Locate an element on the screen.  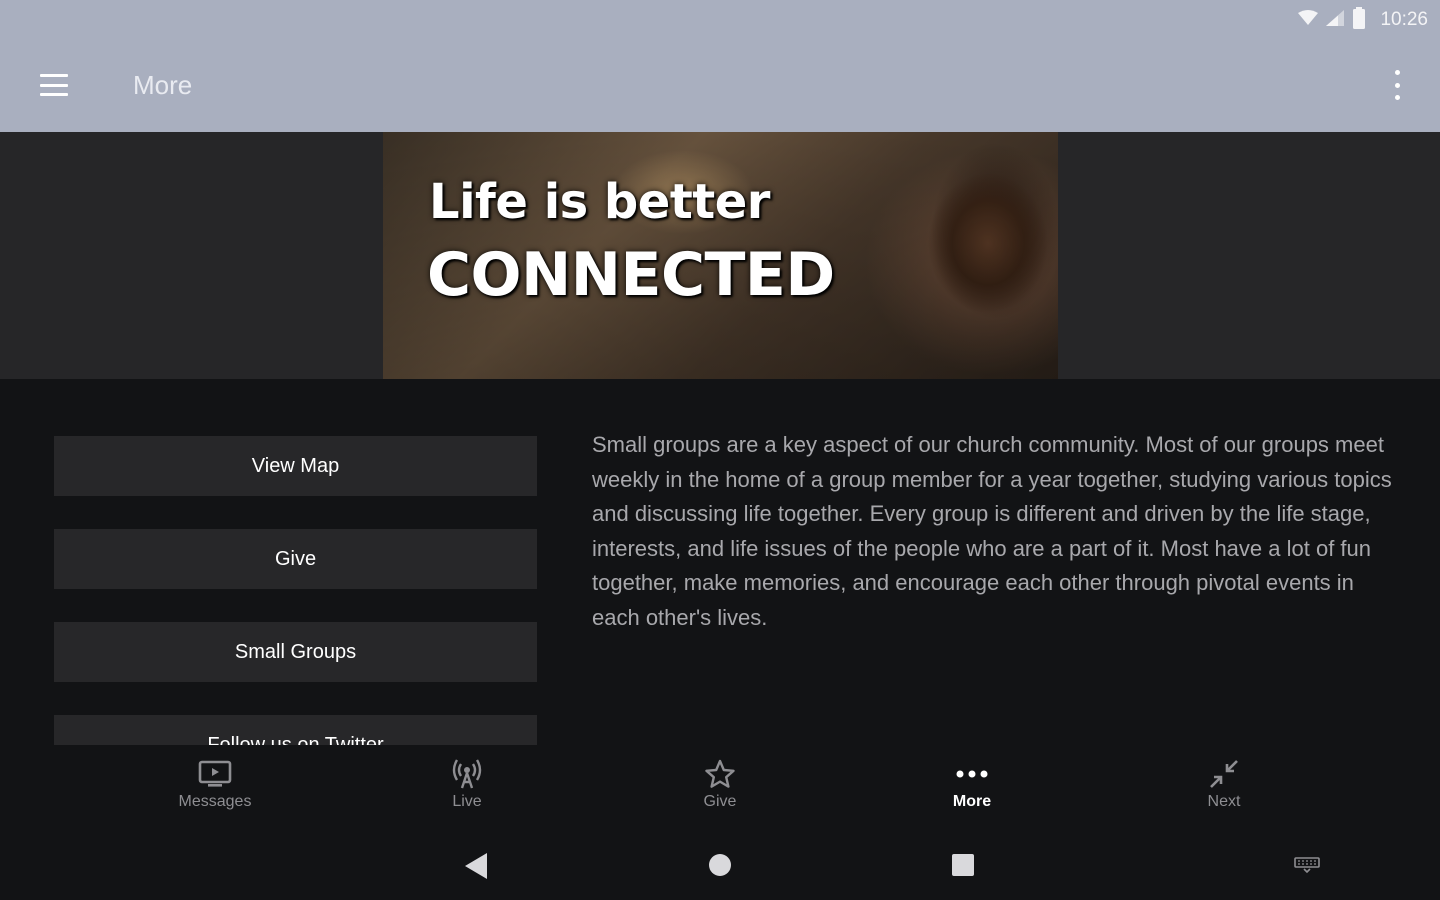
small-groups-button: Small Groups is located at coordinates (295, 652).